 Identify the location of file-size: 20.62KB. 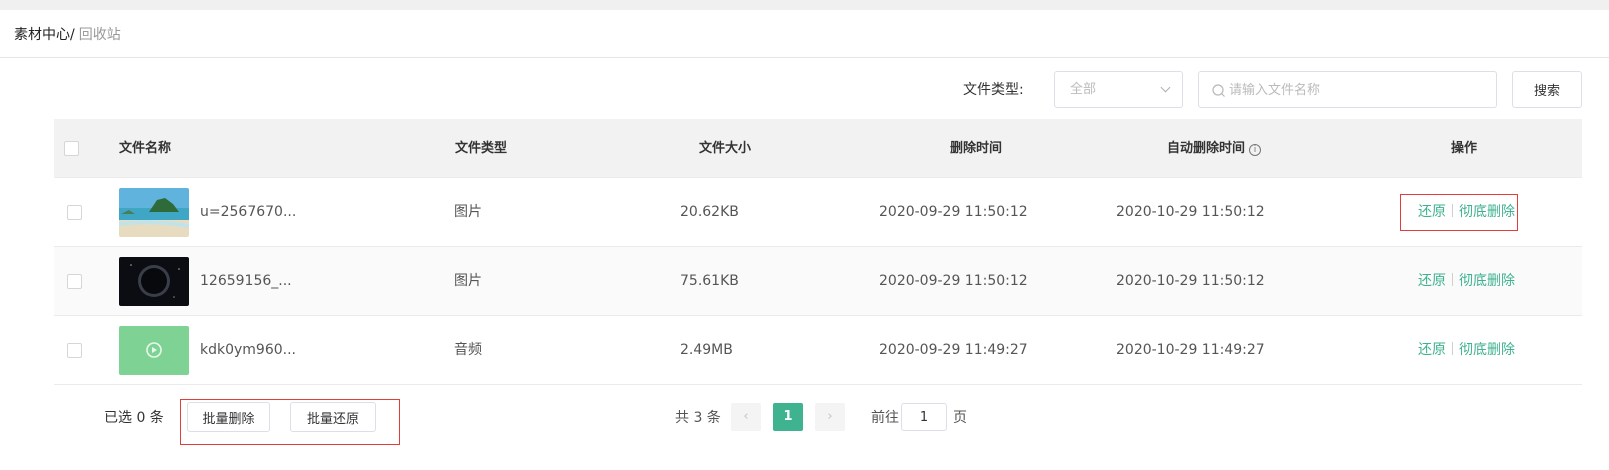
(709, 212).